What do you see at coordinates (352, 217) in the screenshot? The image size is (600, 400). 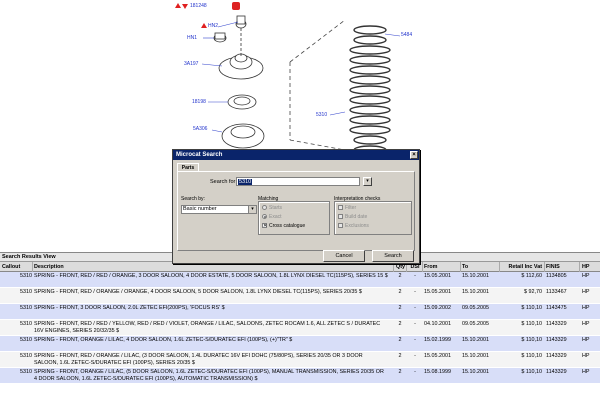 I see `build-date-checkbox: Build date` at bounding box center [352, 217].